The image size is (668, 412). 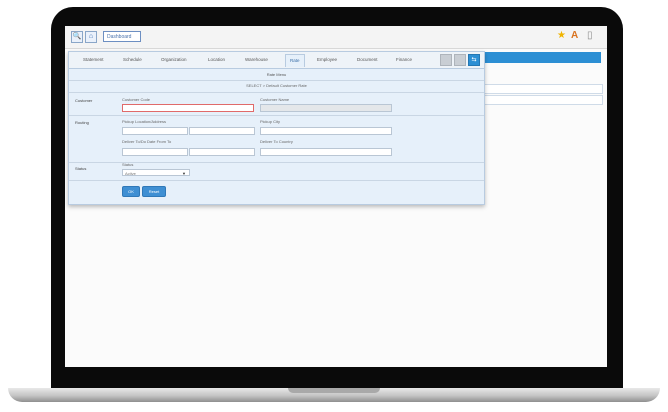 I want to click on customer-code-input, so click(x=188, y=108).